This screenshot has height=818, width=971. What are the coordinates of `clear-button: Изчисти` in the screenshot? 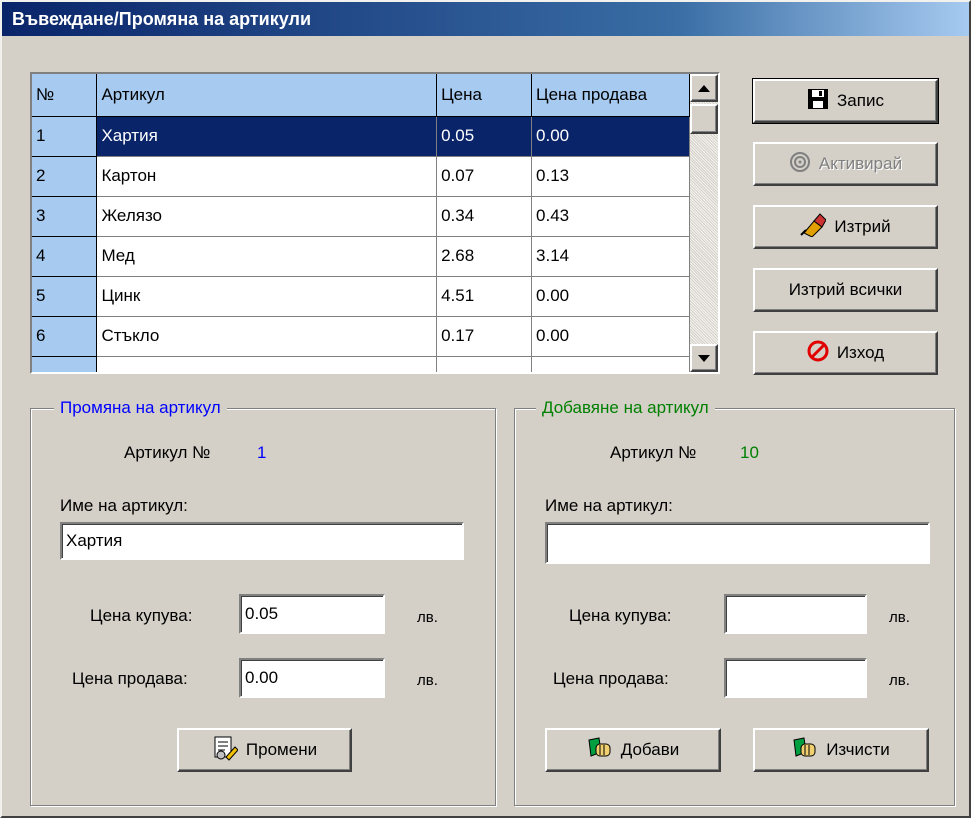 It's located at (841, 750).